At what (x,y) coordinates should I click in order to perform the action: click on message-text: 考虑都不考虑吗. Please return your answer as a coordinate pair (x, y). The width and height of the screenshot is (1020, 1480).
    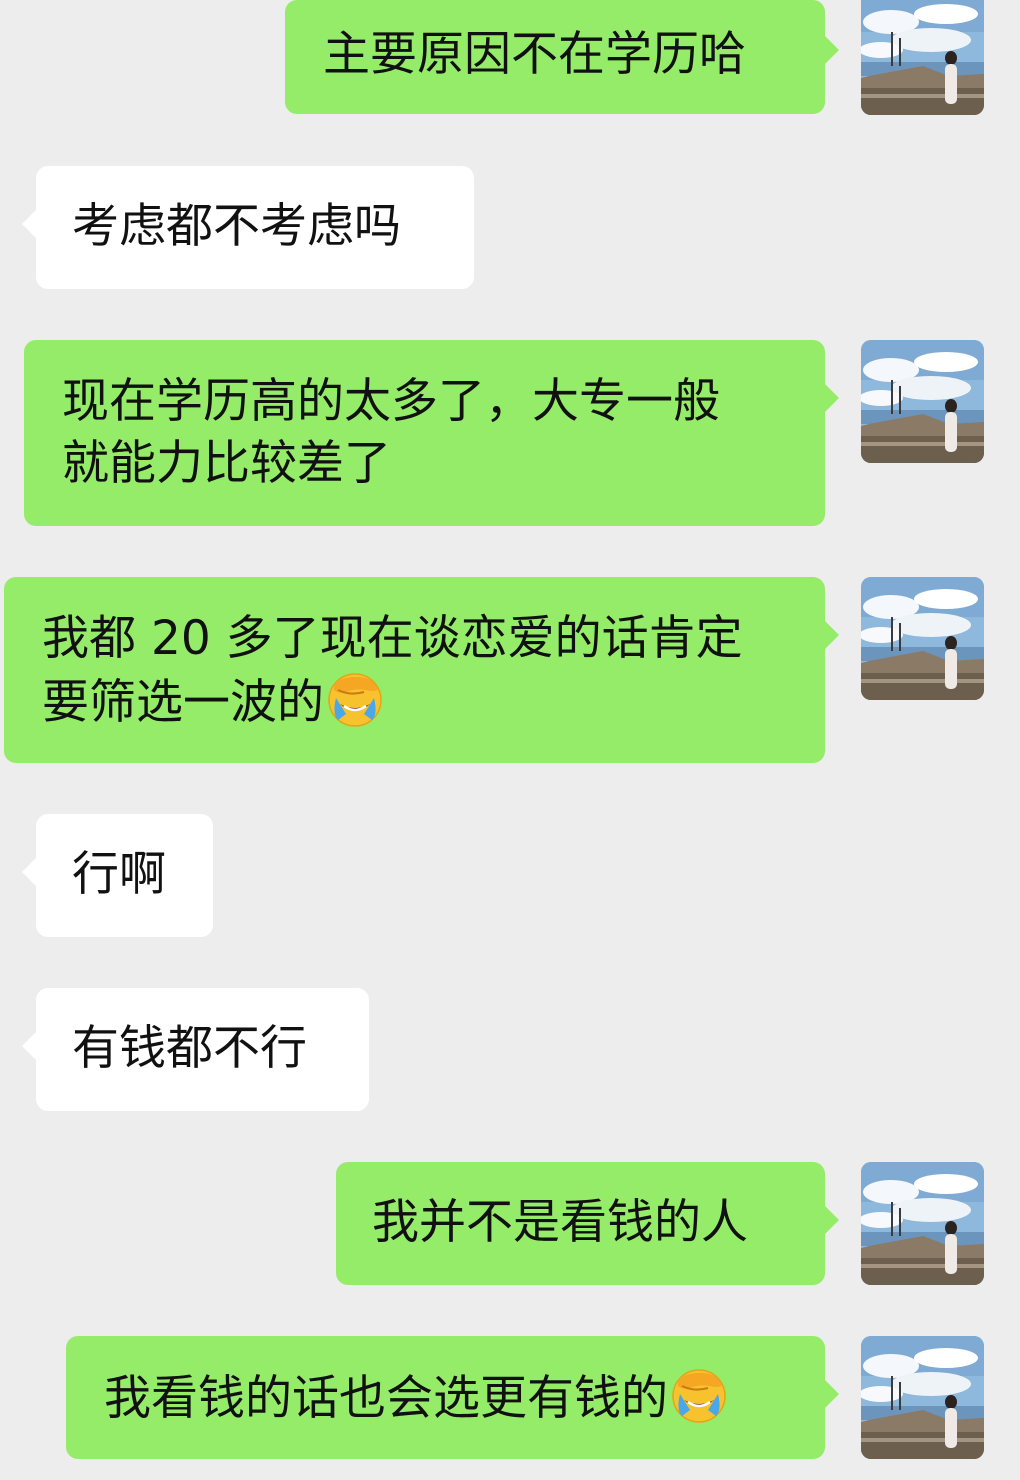
    Looking at the image, I should click on (236, 226).